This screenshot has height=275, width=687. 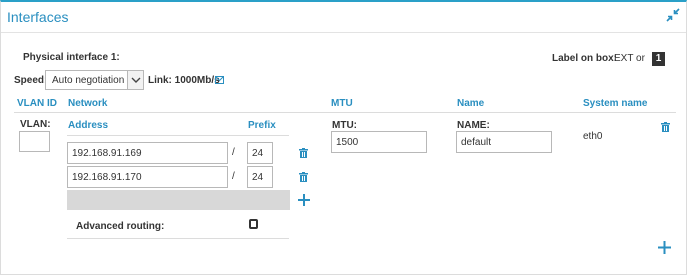 I want to click on column-system-name: System name, so click(x=615, y=103).